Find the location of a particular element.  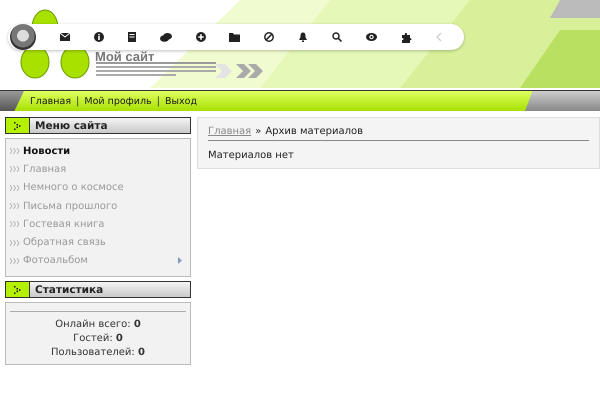

menu-label: Обратная связь is located at coordinates (65, 242).